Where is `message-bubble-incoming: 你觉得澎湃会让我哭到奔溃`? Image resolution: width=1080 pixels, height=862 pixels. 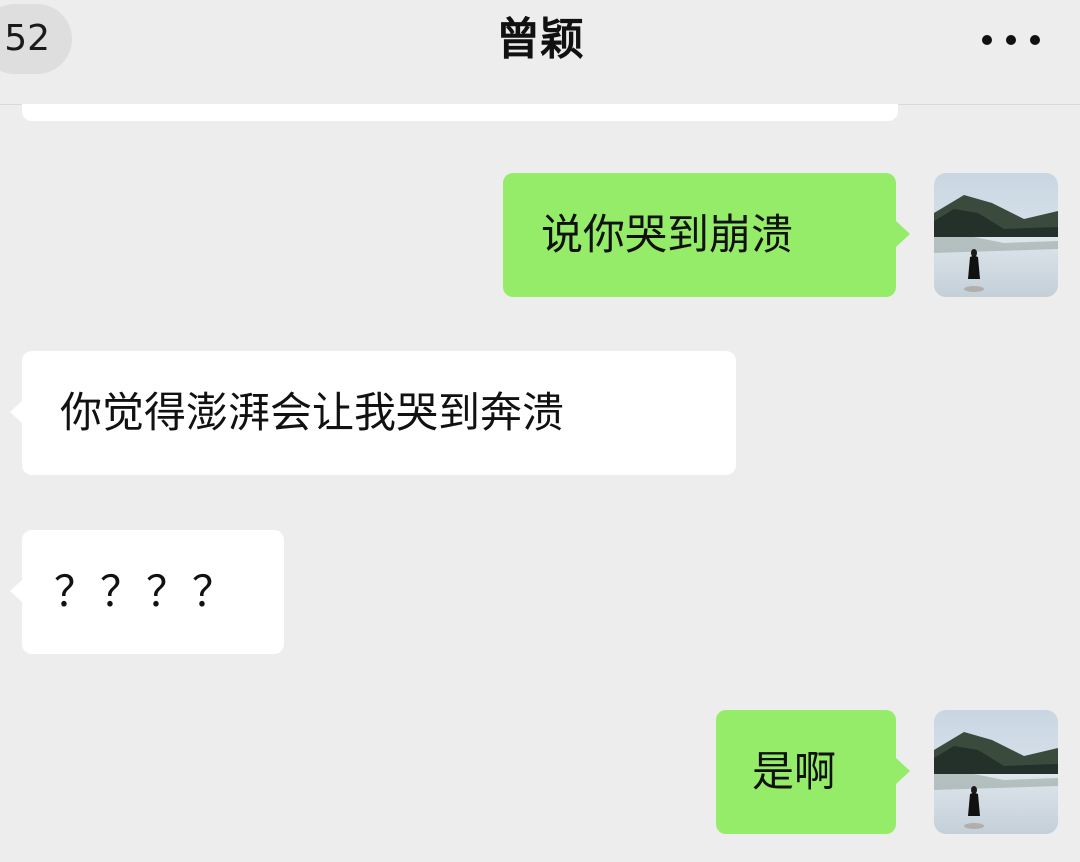 message-bubble-incoming: 你觉得澎湃会让我哭到奔溃 is located at coordinates (373, 413).